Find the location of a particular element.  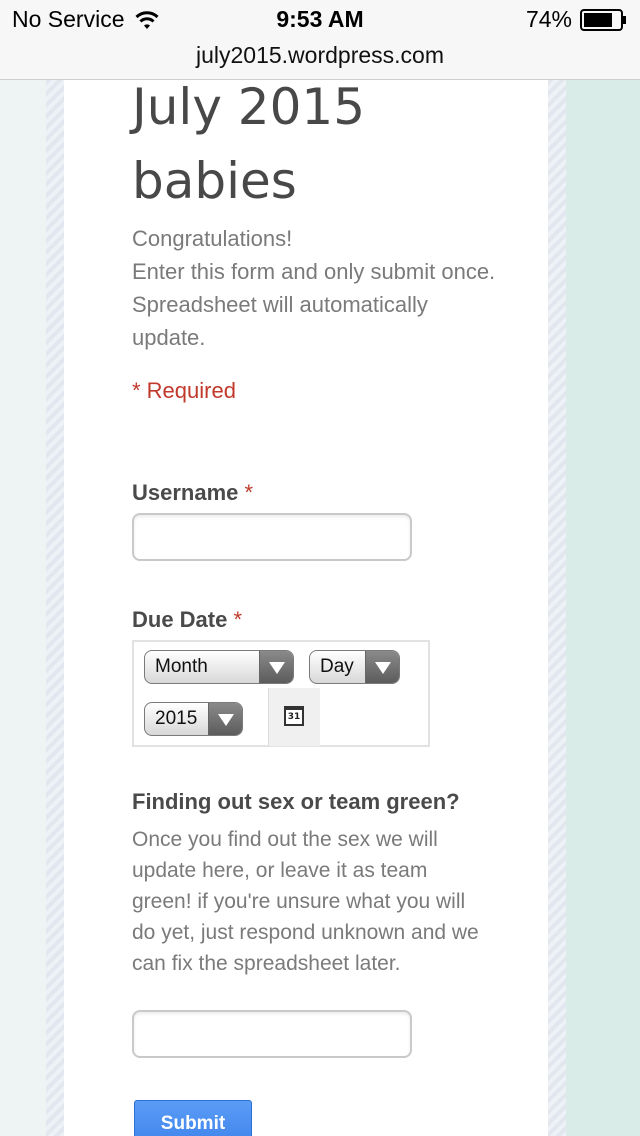

username-label: Username * is located at coordinates (192, 493).